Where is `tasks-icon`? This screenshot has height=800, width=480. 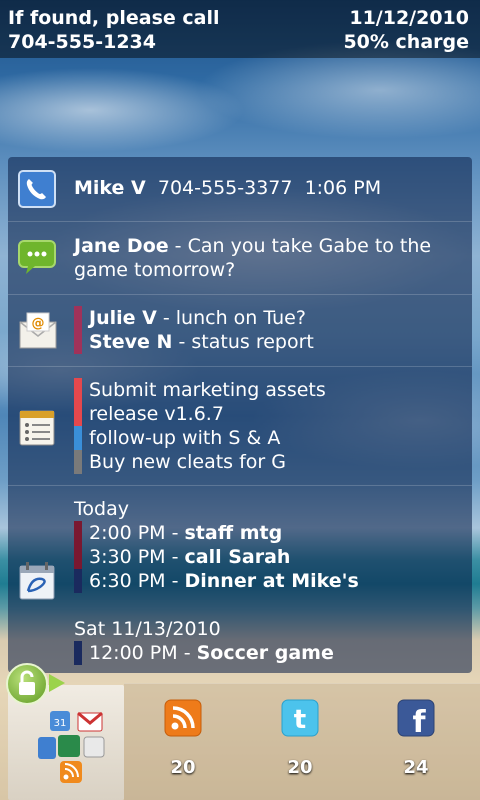 tasks-icon is located at coordinates (37, 426).